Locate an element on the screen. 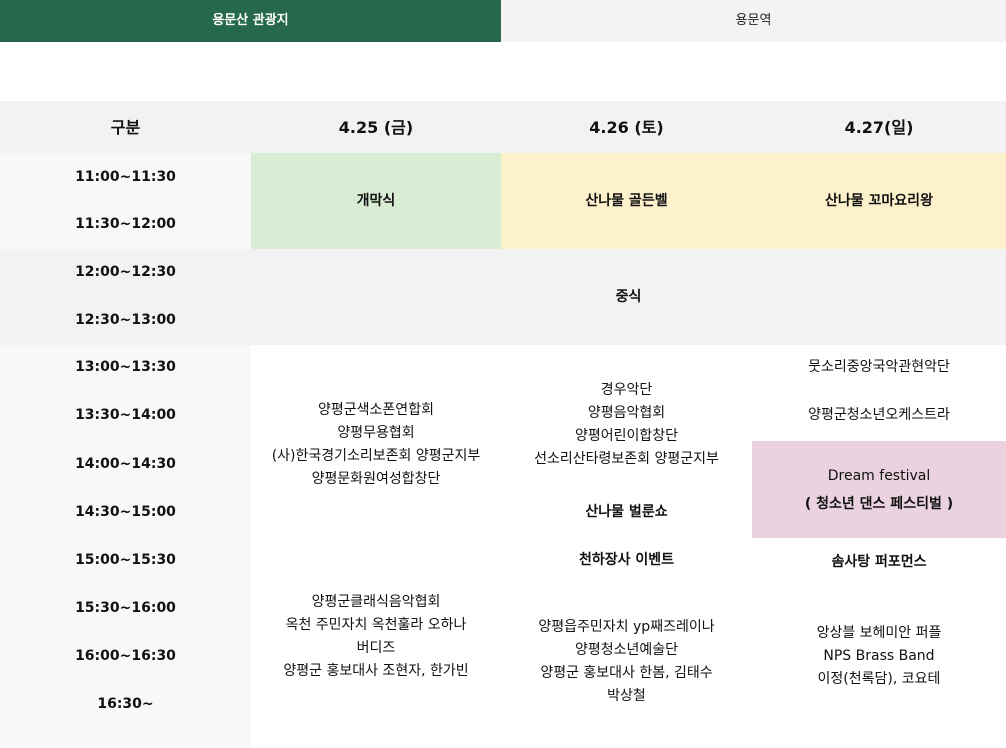 This screenshot has height=748, width=1006. performer-item: 양평청소년예술단 is located at coordinates (626, 650).